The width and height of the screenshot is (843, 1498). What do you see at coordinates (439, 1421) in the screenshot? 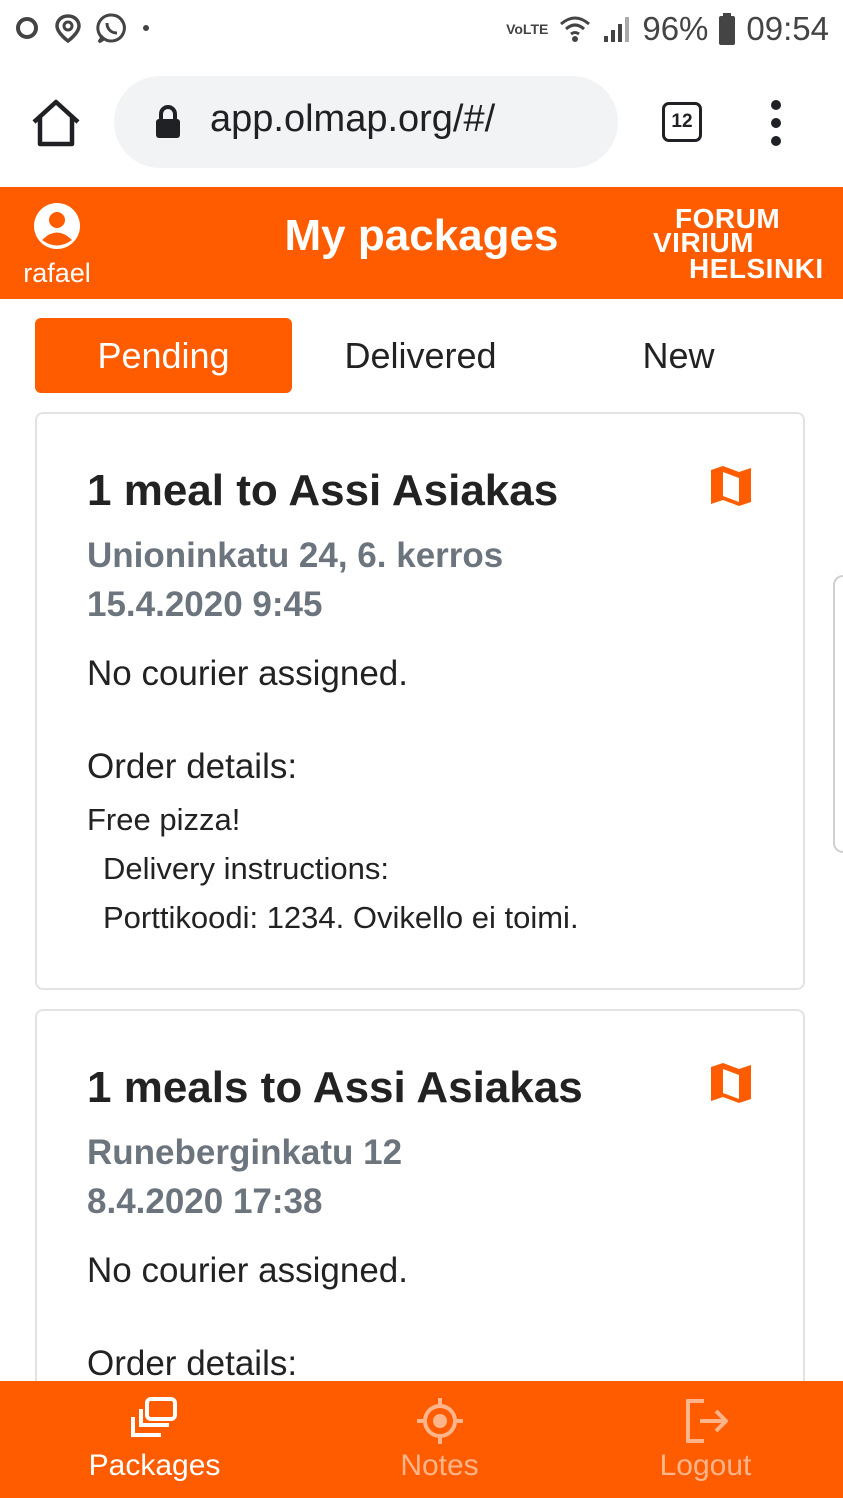
I see `target-icon` at bounding box center [439, 1421].